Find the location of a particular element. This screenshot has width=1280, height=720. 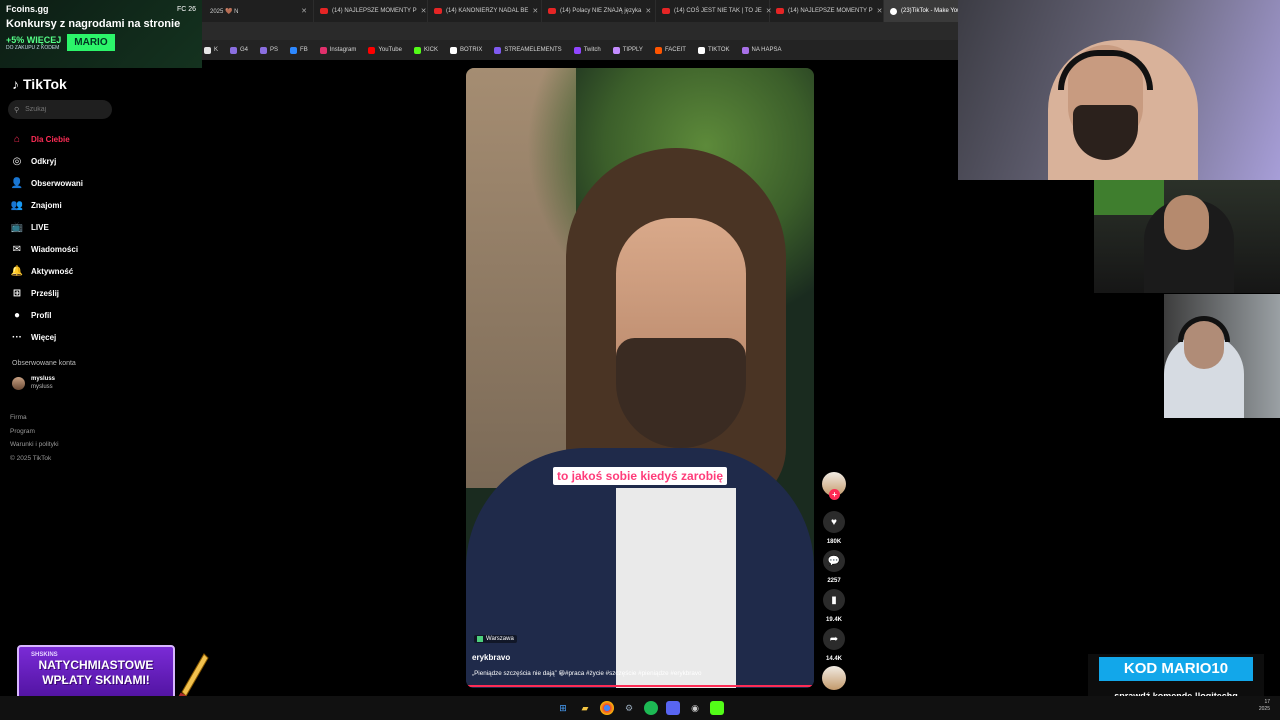

bookmark-item: PS is located at coordinates (269, 50).